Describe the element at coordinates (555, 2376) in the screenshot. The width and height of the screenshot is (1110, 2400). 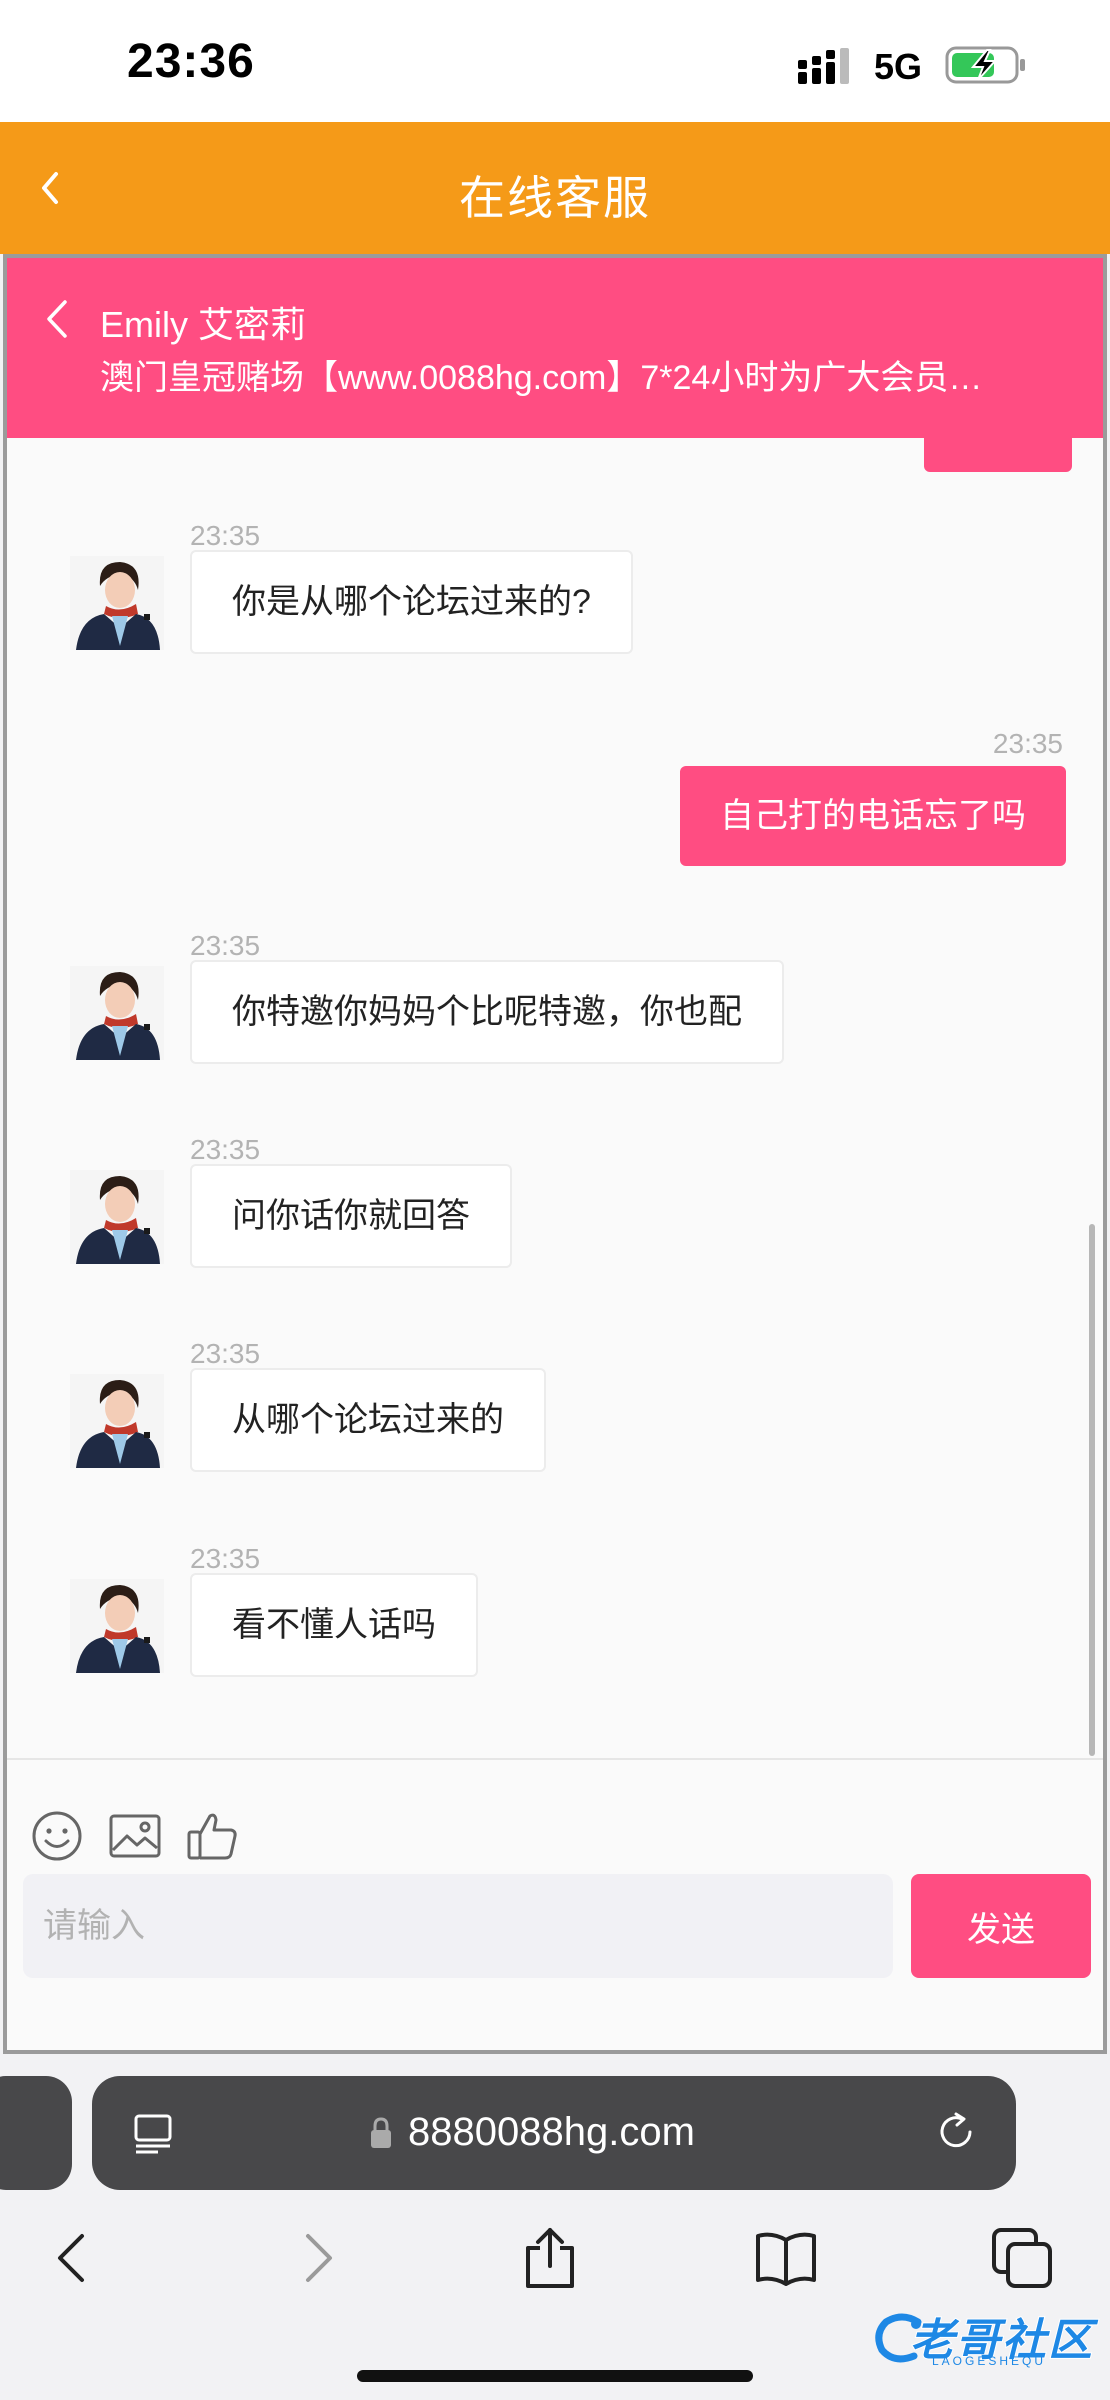
I see `home-indicator` at that location.